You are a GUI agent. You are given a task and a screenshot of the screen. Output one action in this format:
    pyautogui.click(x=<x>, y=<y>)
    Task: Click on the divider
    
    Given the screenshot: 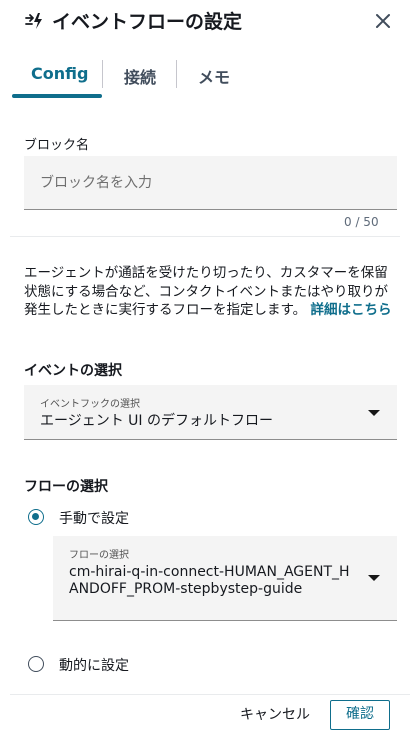 What is the action you would take?
    pyautogui.click(x=205, y=236)
    